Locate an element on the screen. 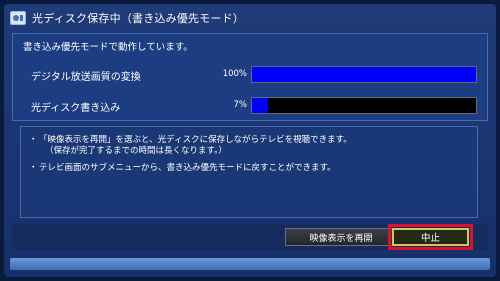 This screenshot has height=281, width=500. status-message: 書き込み優先モードで動作しています。 is located at coordinates (108, 47).